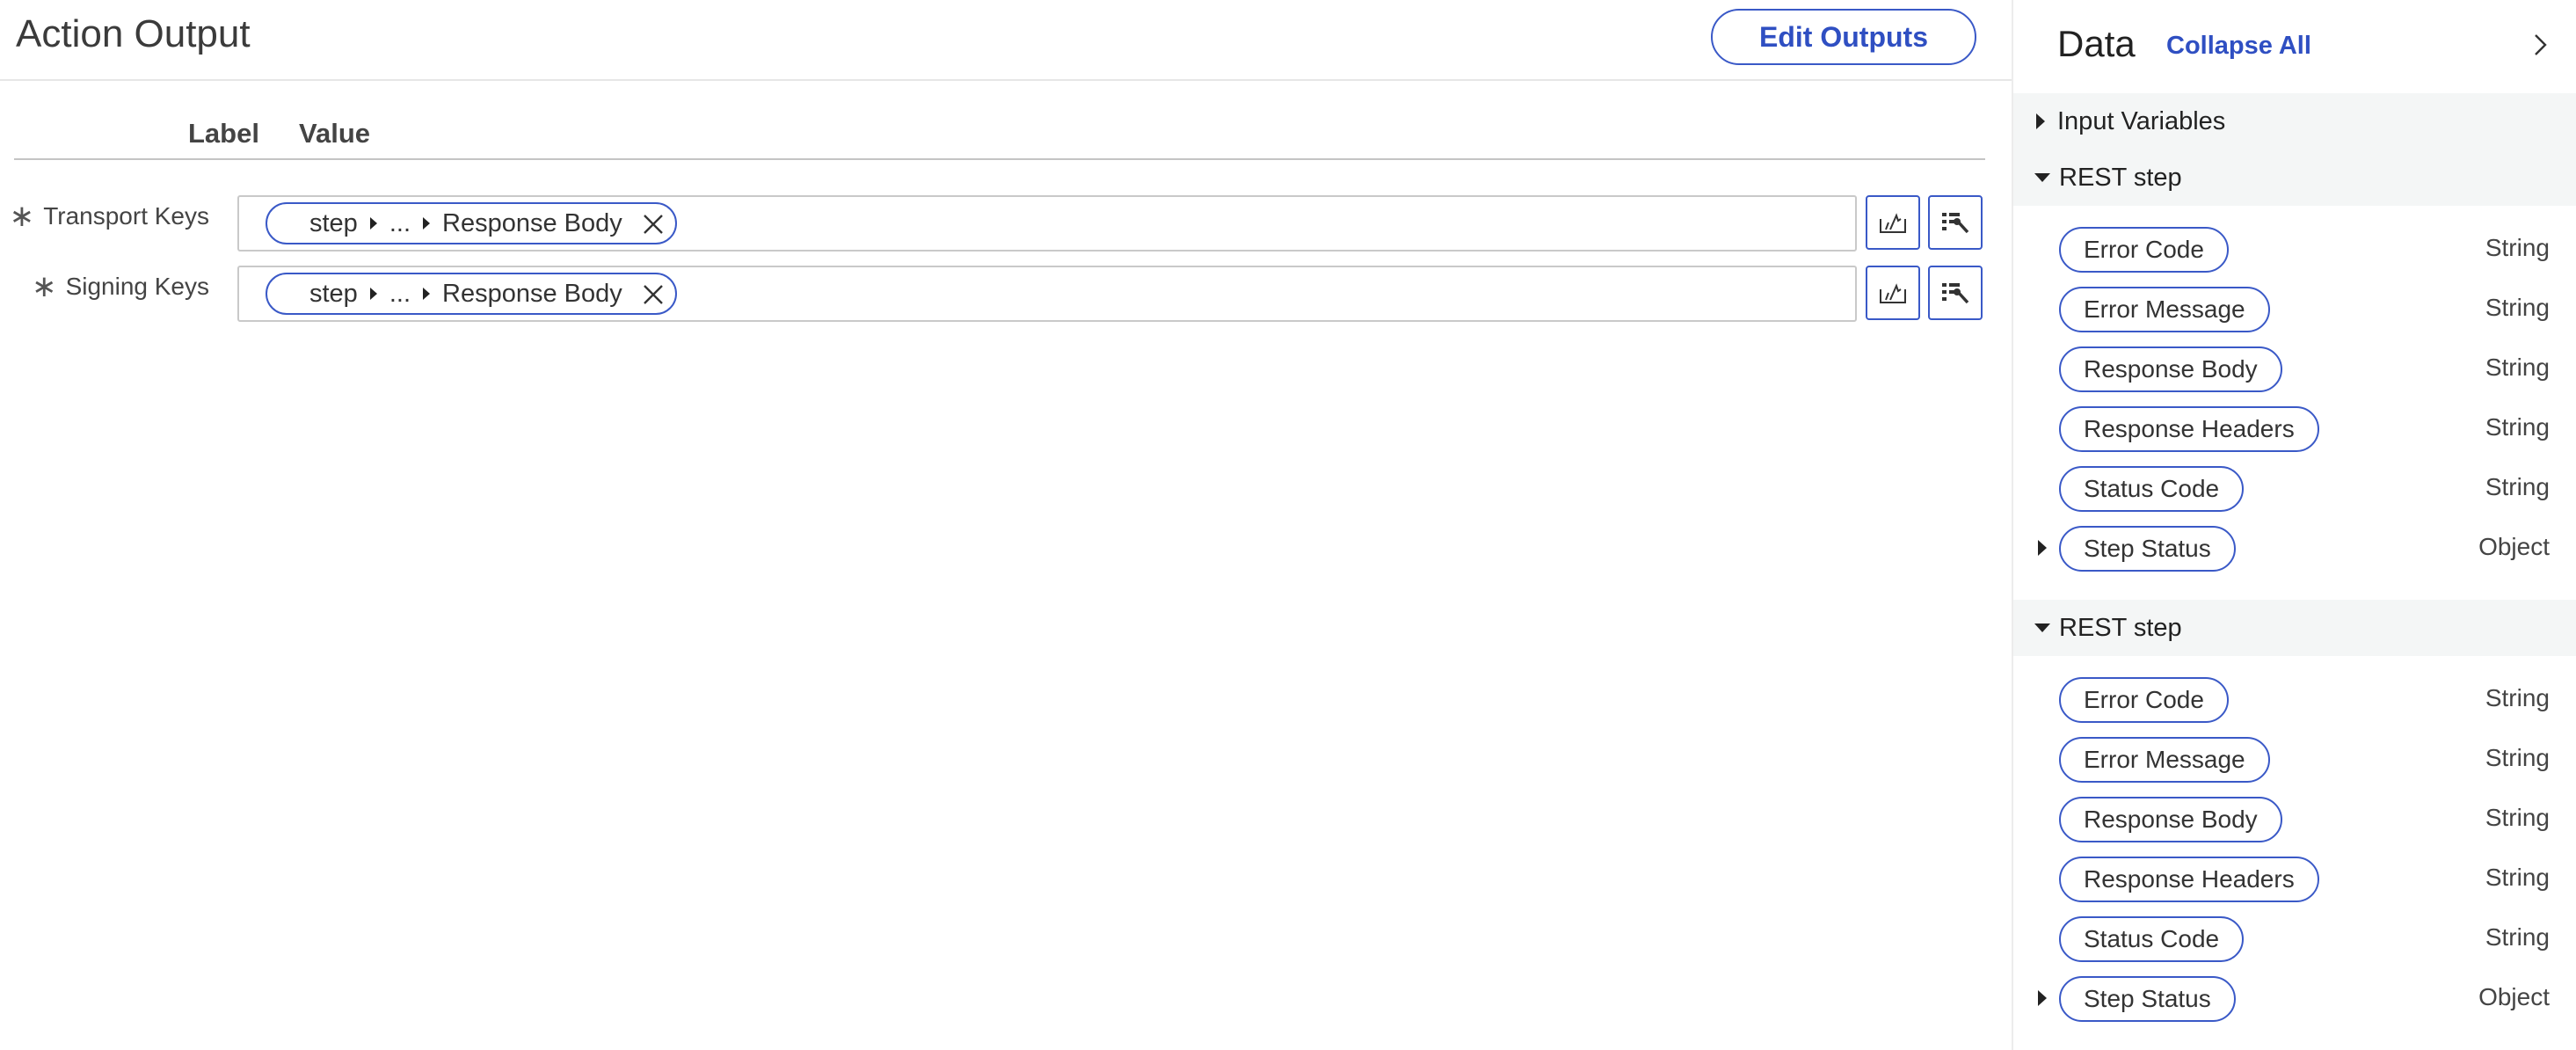 This screenshot has width=2576, height=1050. Describe the element at coordinates (1047, 294) in the screenshot. I see `output-value-field-signing-keys: step ... Response Body` at that location.